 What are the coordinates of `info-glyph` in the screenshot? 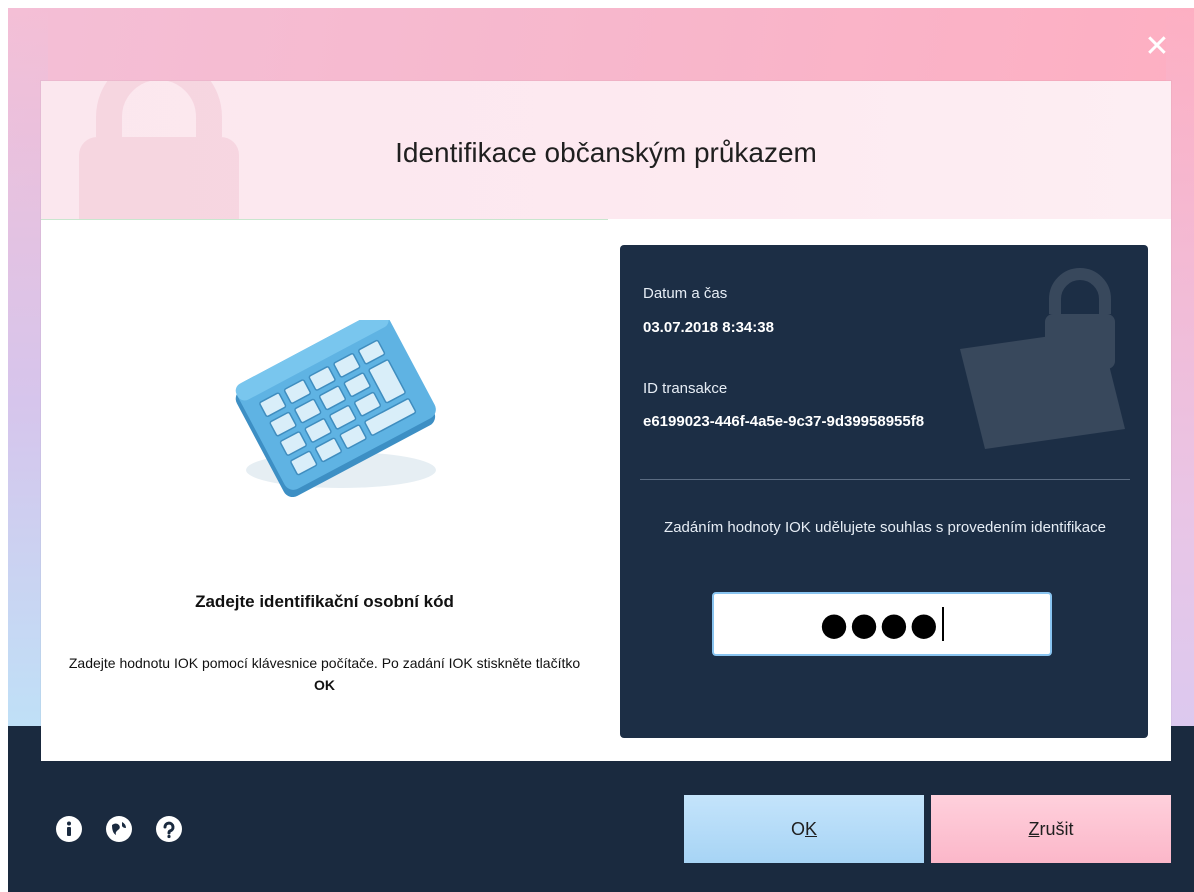 It's located at (69, 829).